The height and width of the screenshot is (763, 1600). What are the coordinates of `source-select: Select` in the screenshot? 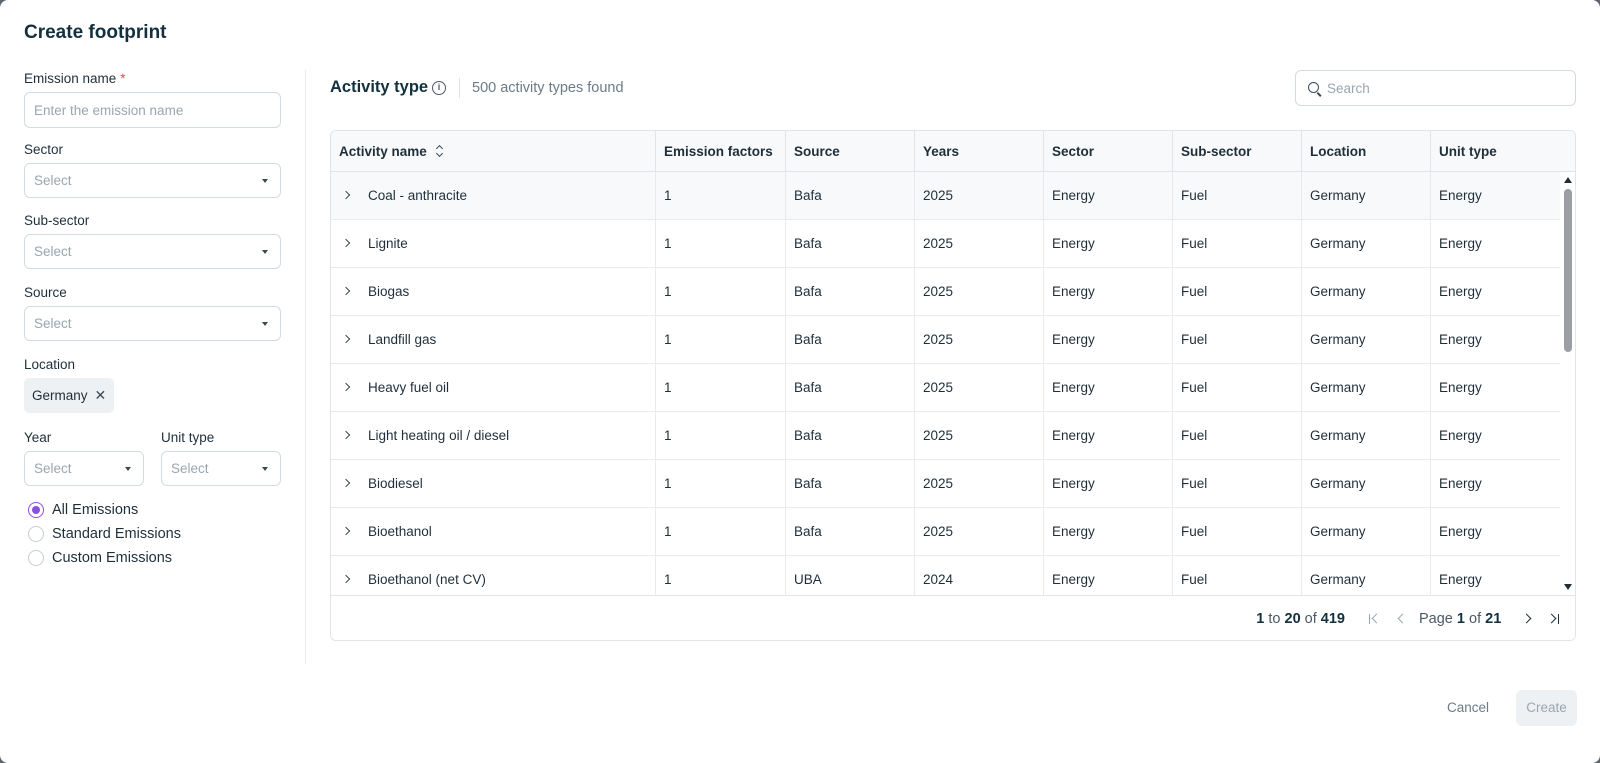 It's located at (152, 323).